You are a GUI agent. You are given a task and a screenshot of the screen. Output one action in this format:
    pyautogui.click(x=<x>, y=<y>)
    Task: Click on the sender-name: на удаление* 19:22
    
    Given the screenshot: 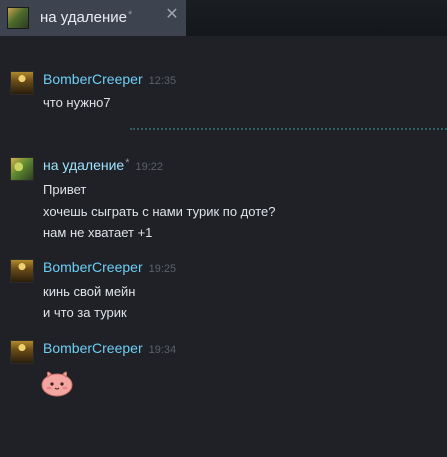 What is the action you would take?
    pyautogui.click(x=103, y=165)
    